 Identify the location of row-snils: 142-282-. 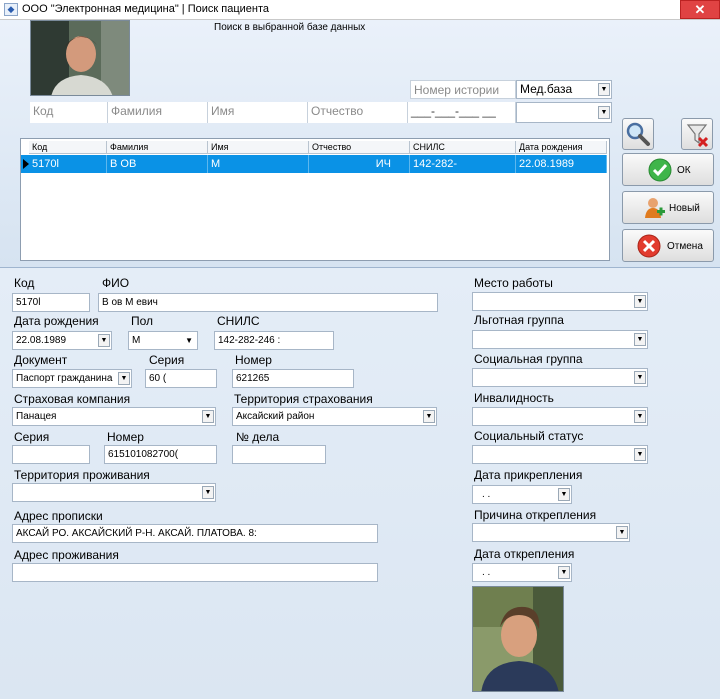
(463, 164).